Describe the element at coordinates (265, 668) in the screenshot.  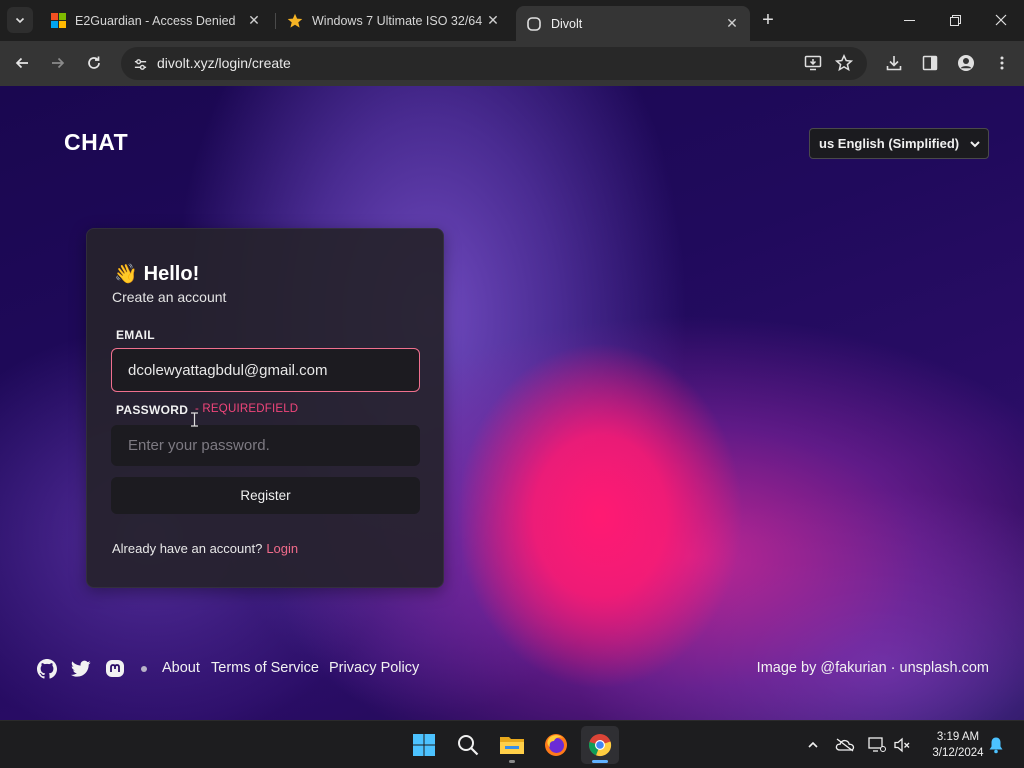
I see `terms-link: Terms of Service` at that location.